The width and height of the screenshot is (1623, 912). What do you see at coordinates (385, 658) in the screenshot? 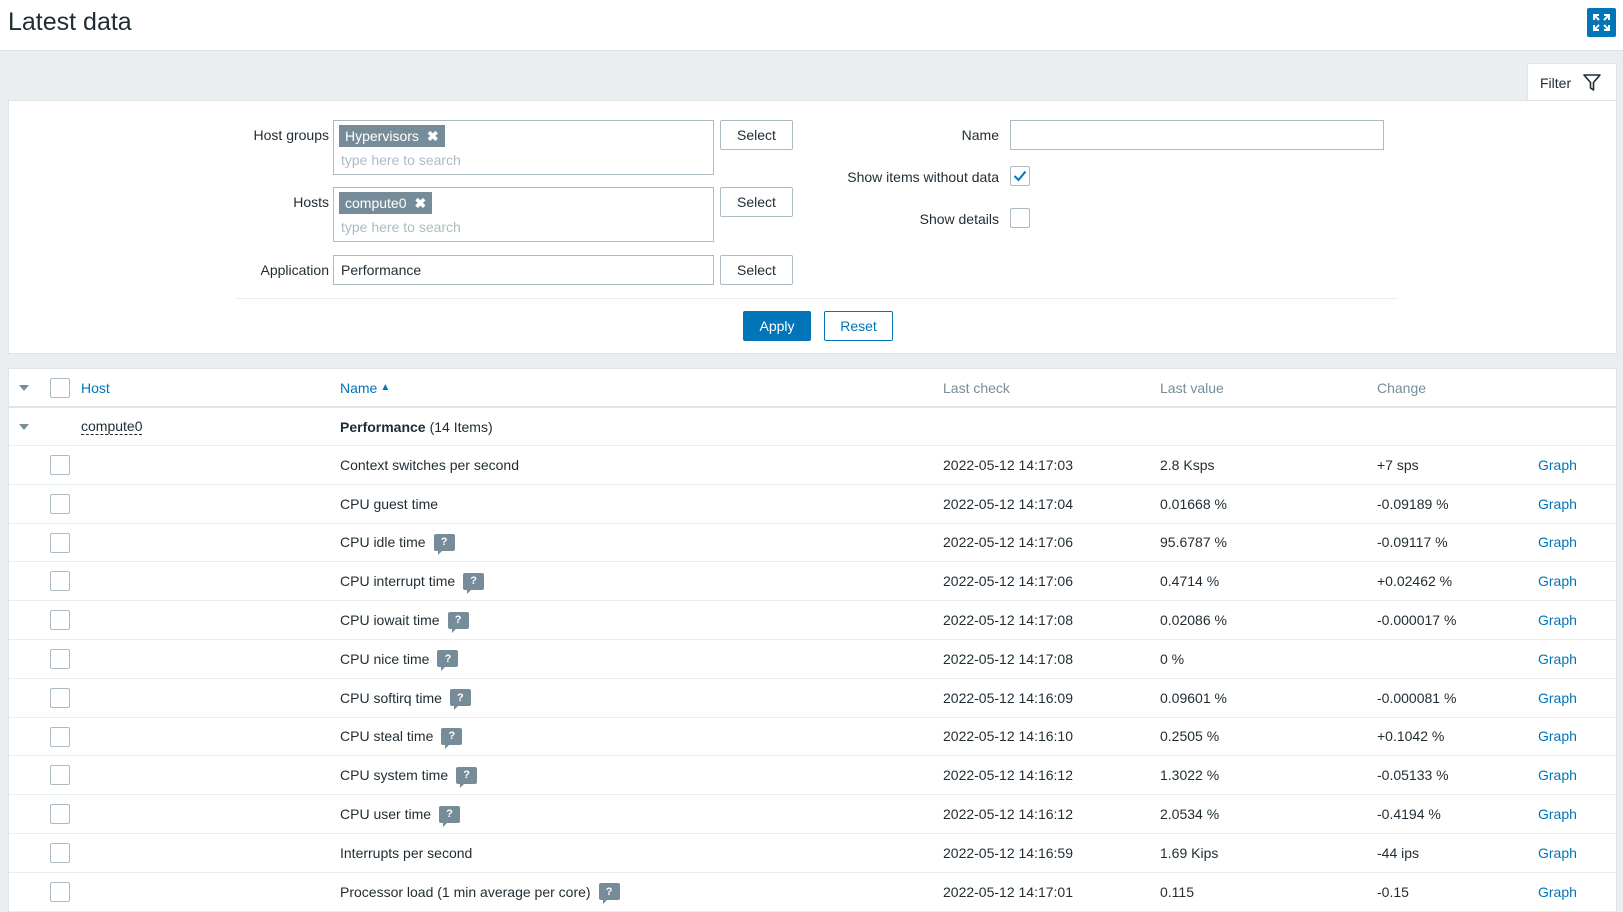
I see `item-name: CPU nice time` at bounding box center [385, 658].